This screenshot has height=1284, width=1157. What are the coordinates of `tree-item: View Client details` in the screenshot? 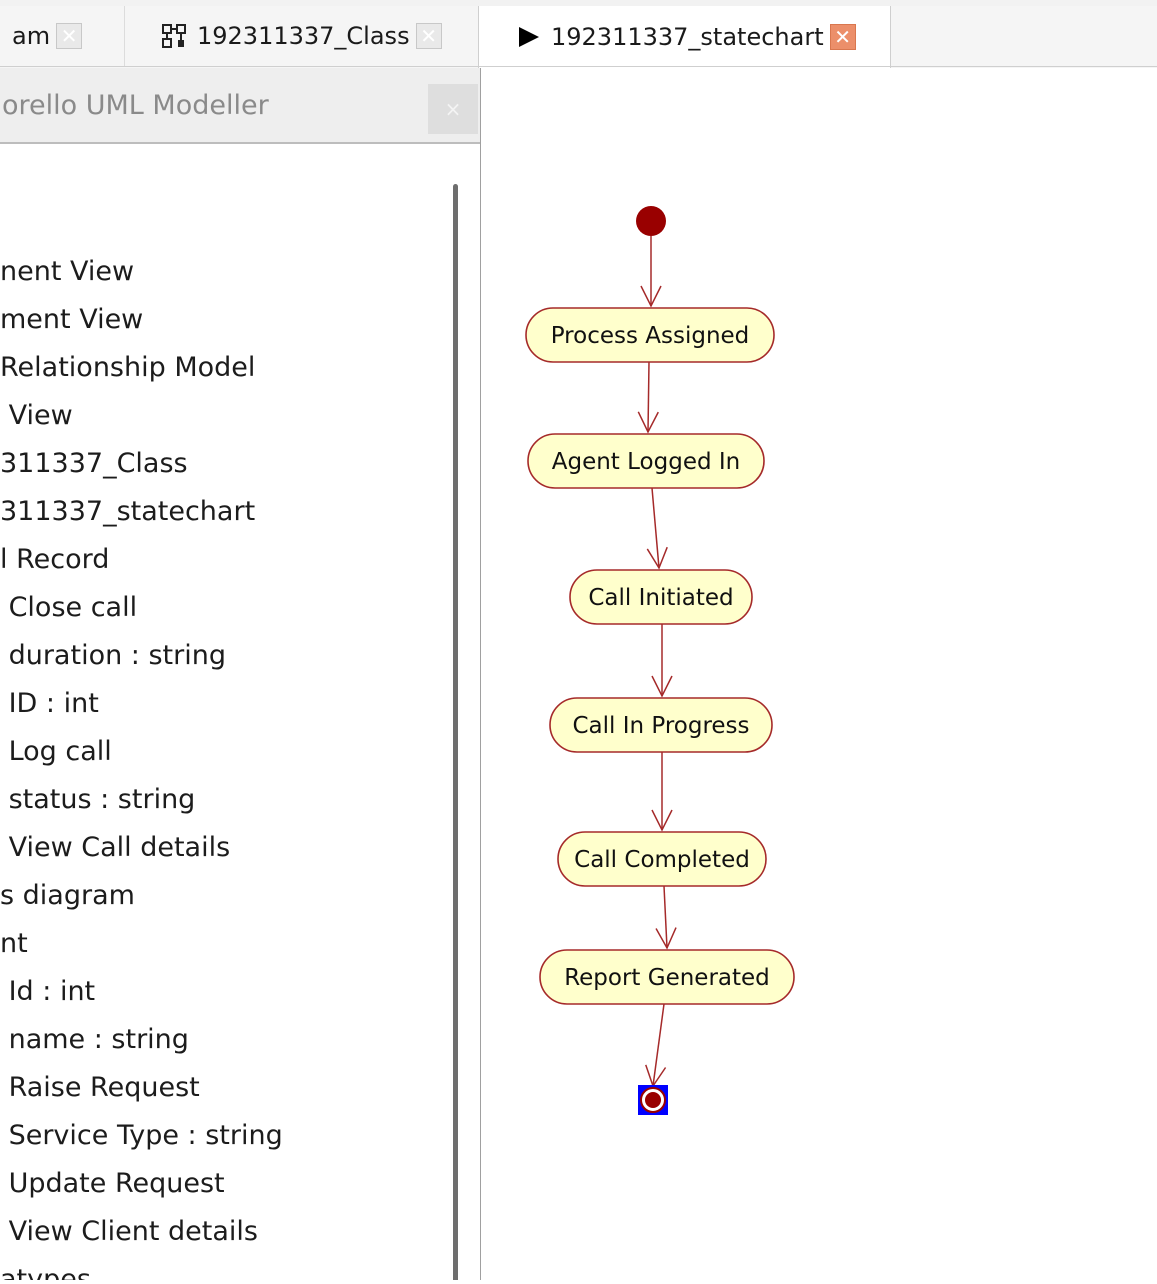 It's located at (215, 1232).